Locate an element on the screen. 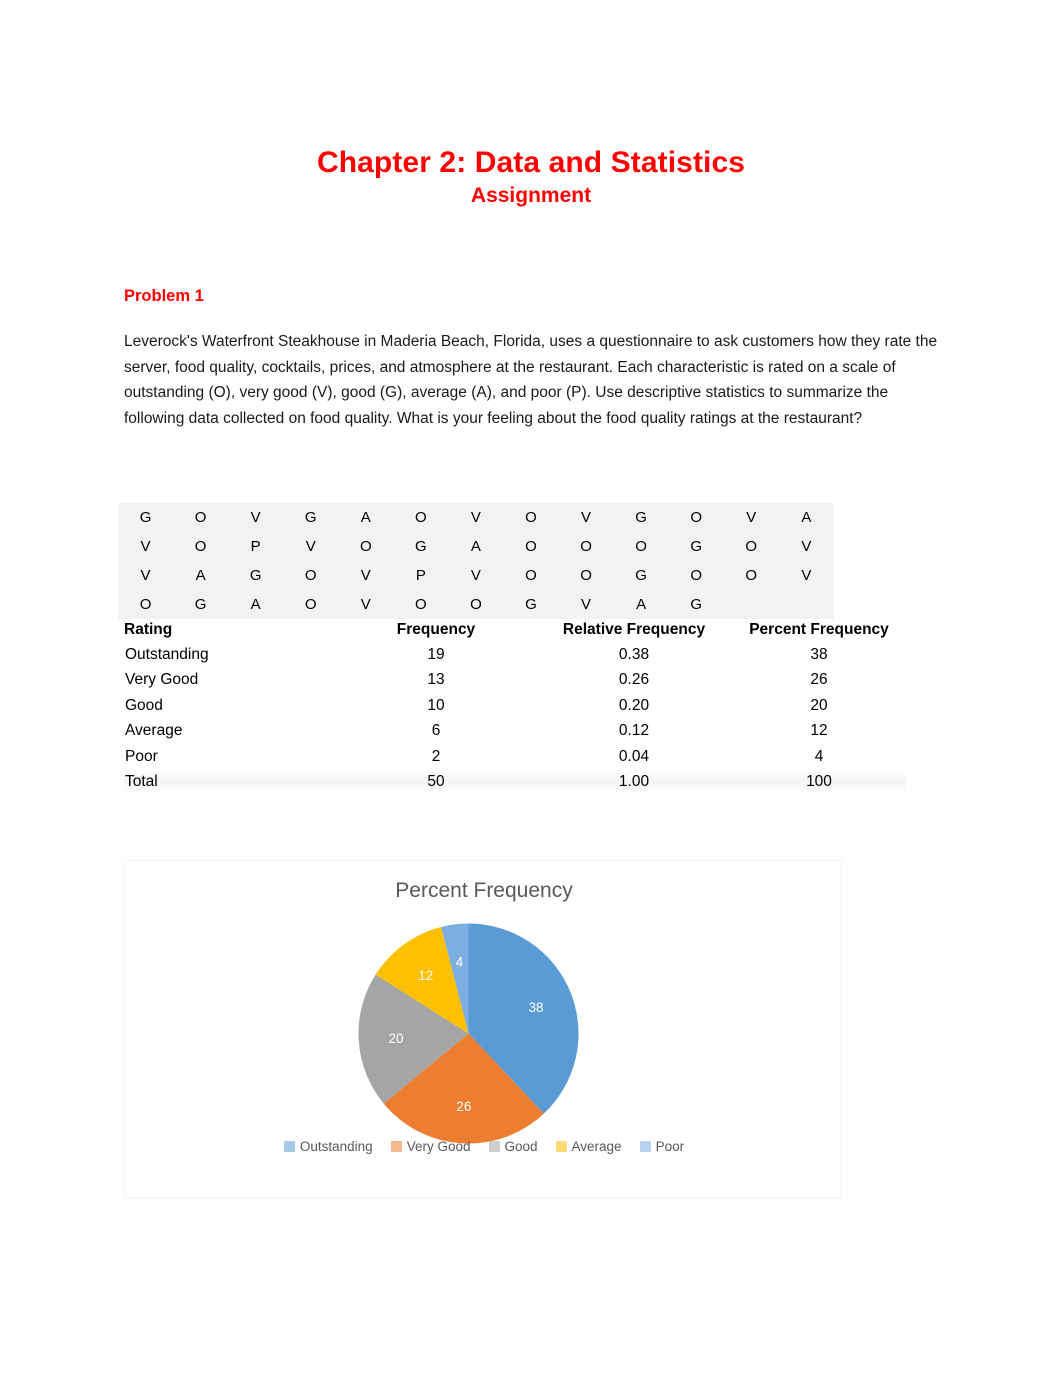 Image resolution: width=1062 pixels, height=1377 pixels. table-row: Total 50 1.00 100 is located at coordinates (515, 782).